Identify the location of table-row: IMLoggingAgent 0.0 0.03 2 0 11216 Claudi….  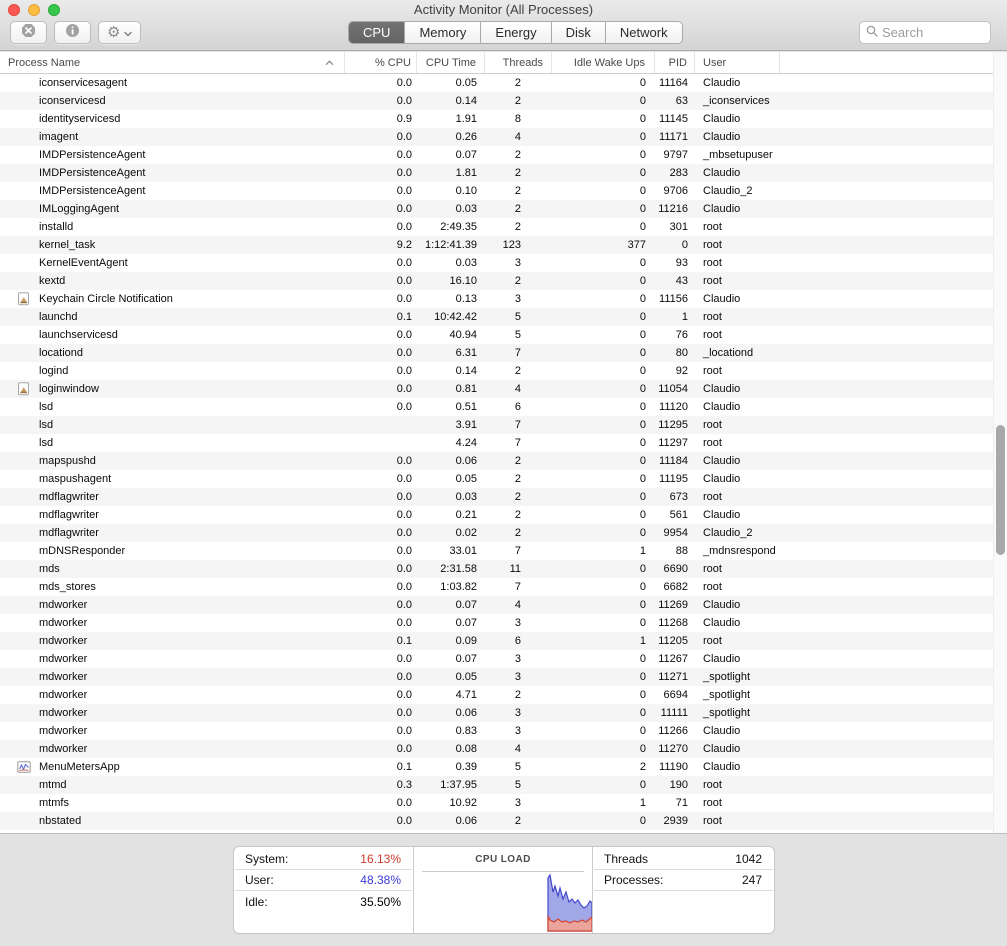
(503, 209).